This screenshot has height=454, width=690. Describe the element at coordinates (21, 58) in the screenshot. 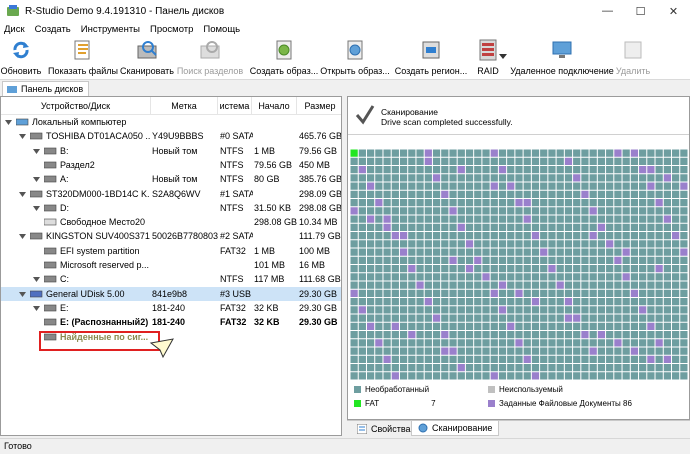

I see `refresh-button: Обновить` at that location.